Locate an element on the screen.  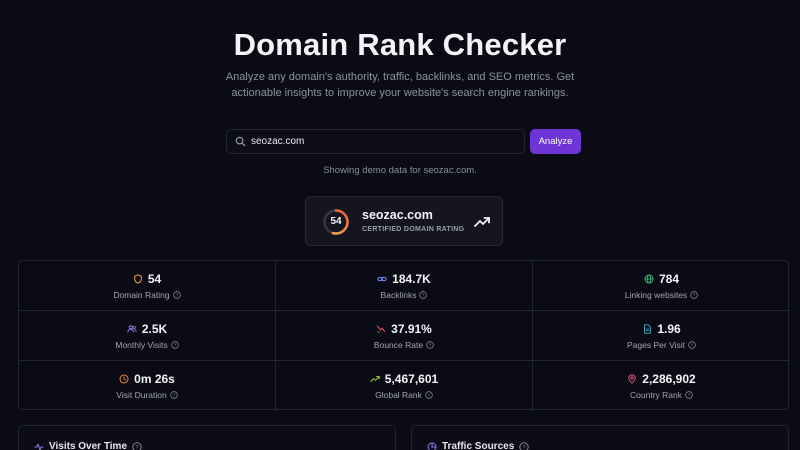
stat-label: Country Rank is located at coordinates (656, 395).